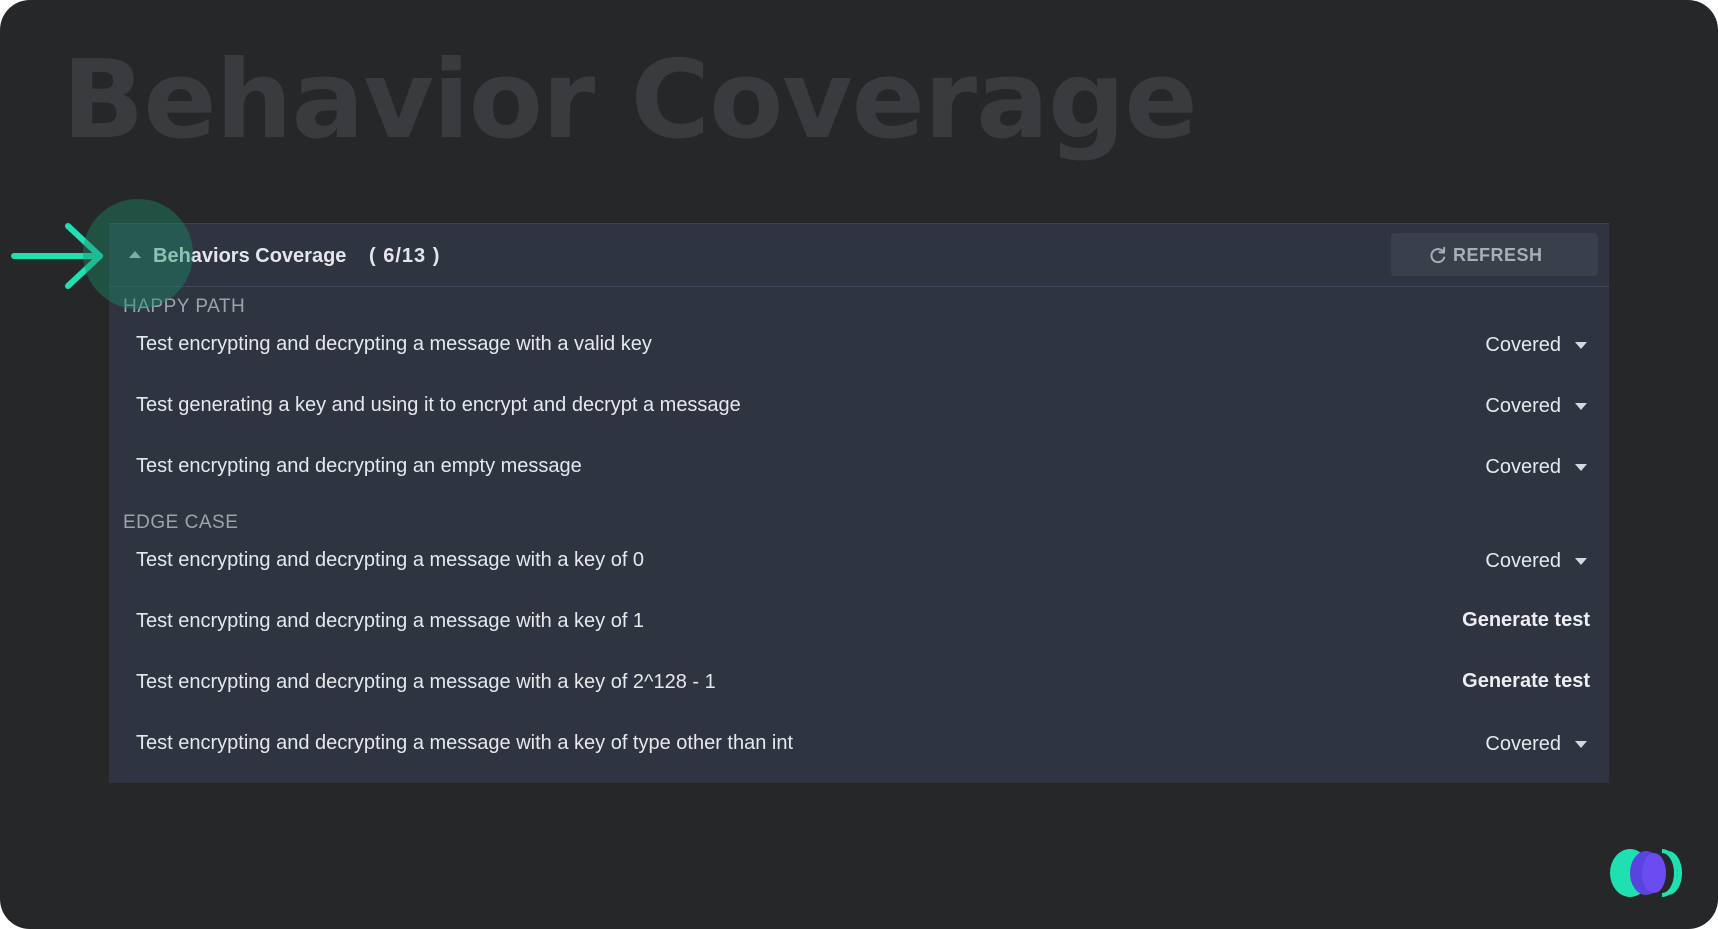  What do you see at coordinates (1646, 873) in the screenshot?
I see `brand-logo-icon` at bounding box center [1646, 873].